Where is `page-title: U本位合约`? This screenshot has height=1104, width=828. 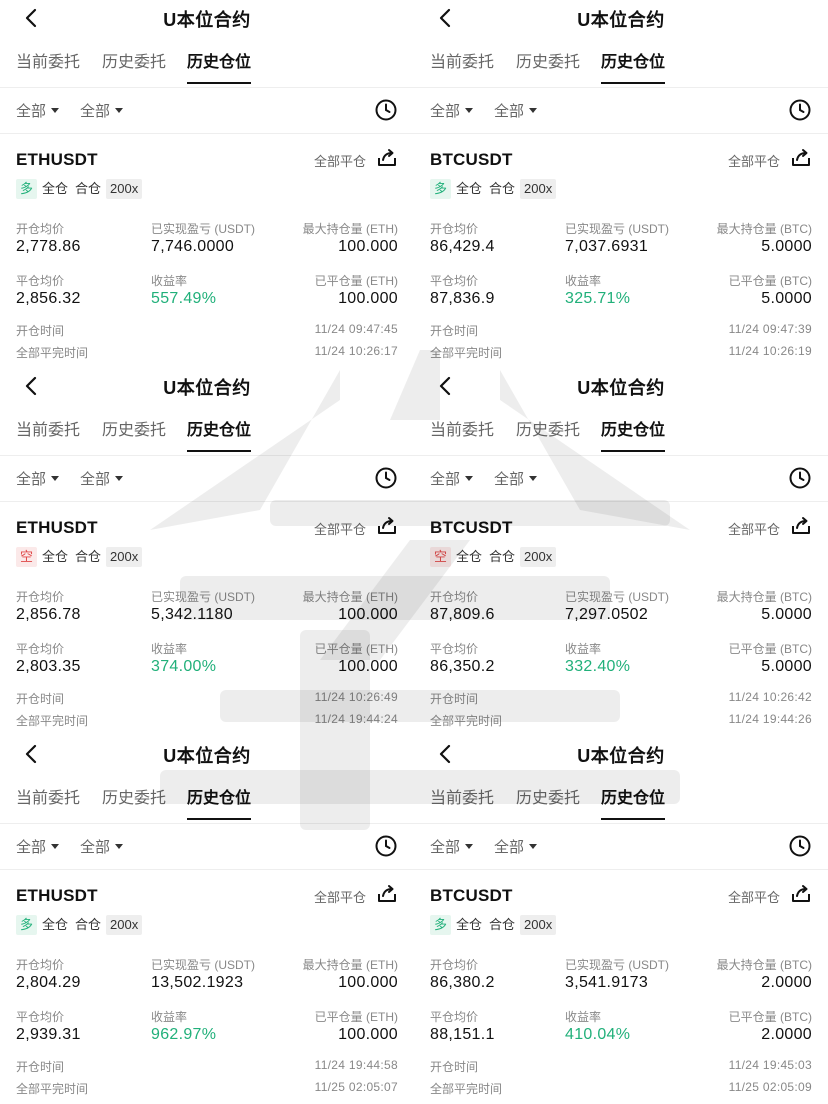
page-title: U本位合约 is located at coordinates (207, 20).